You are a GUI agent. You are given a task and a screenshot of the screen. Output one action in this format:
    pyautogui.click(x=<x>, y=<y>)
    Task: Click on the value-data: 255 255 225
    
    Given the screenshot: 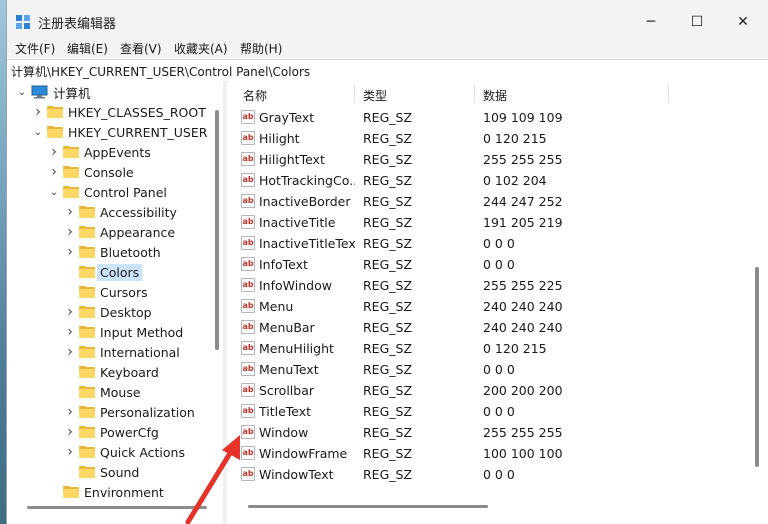 What is the action you would take?
    pyautogui.click(x=523, y=285)
    